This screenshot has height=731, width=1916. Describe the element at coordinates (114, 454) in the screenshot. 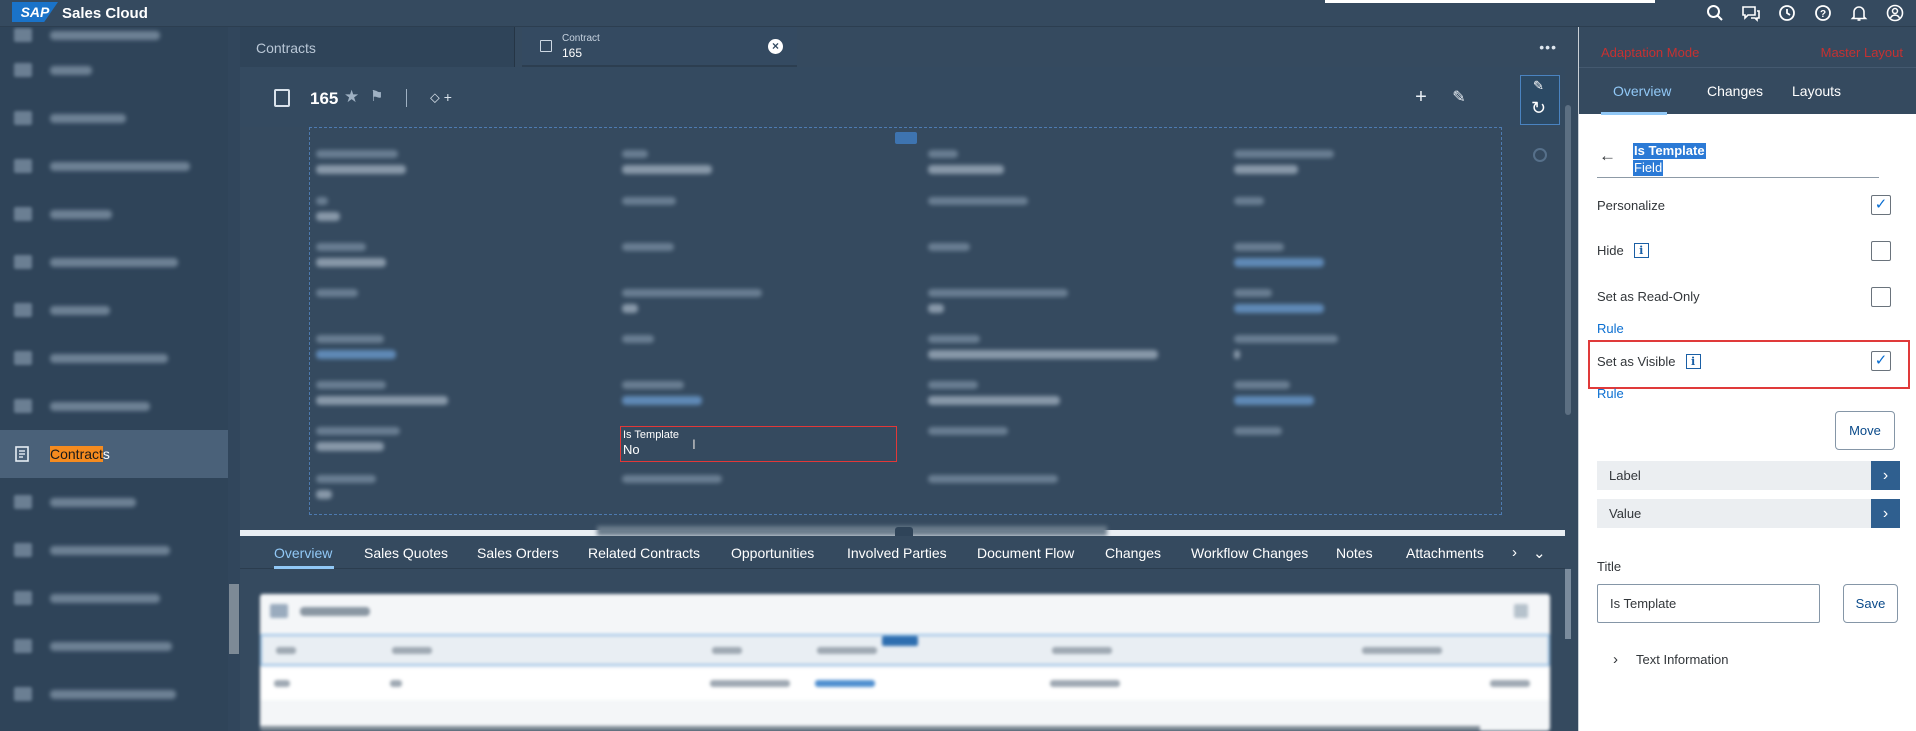

I see `nav-item-contracts: Contracts` at that location.